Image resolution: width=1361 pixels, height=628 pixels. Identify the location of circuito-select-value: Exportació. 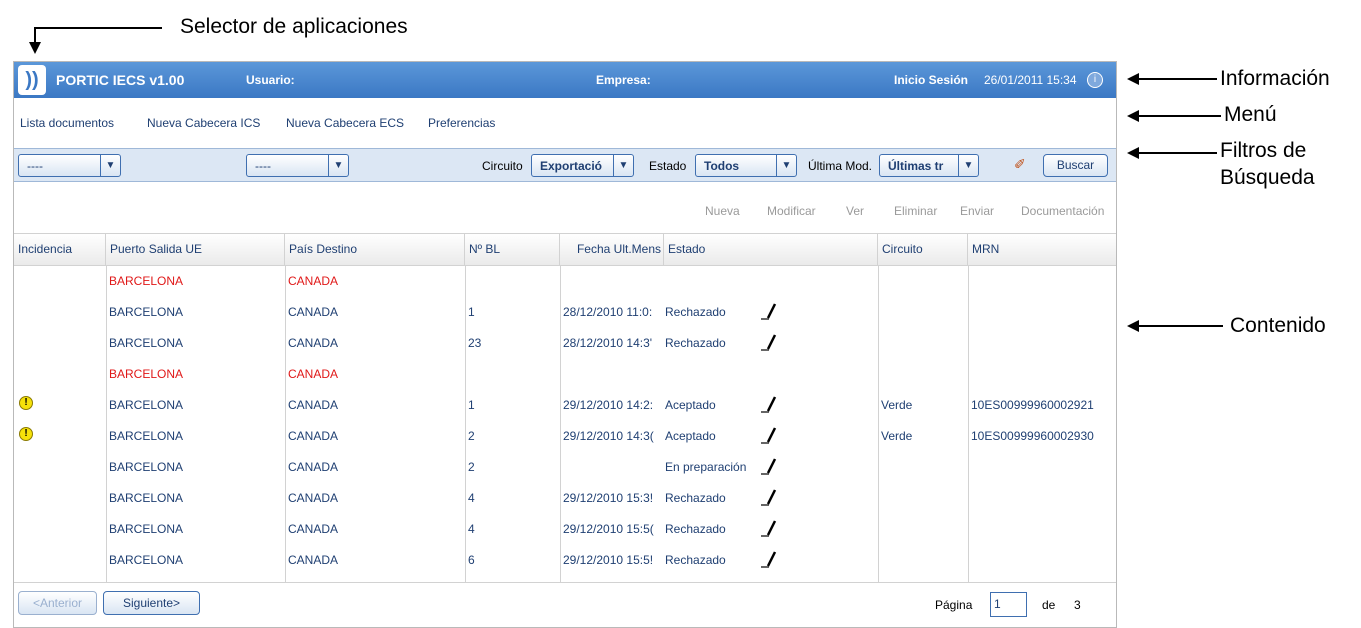
(571, 166).